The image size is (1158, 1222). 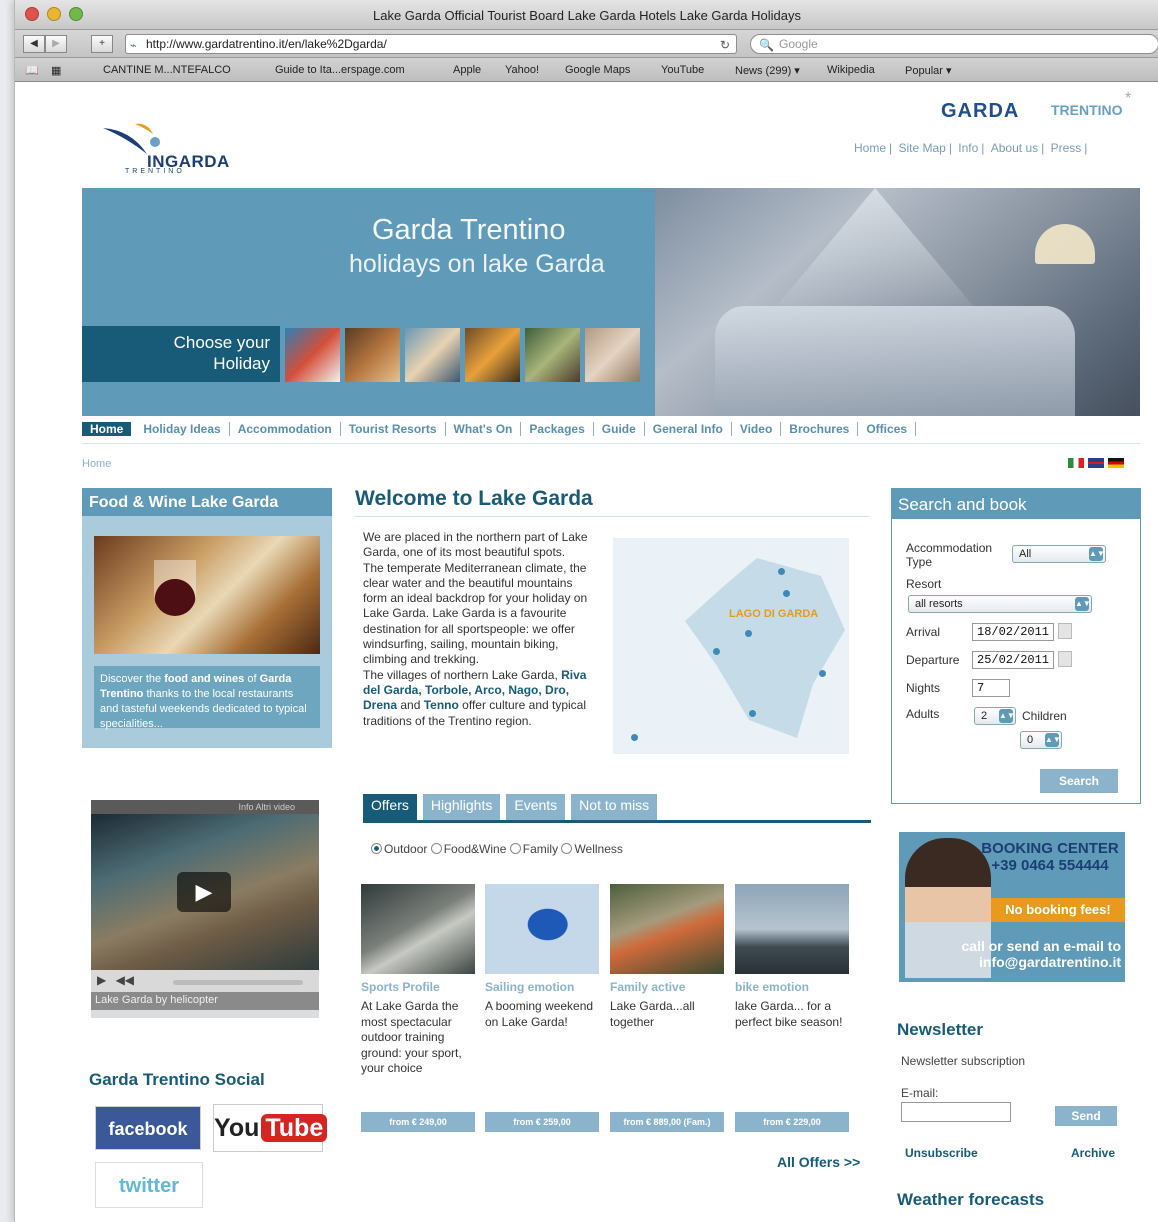 I want to click on offer-title: Sailing emotion, so click(x=542, y=987).